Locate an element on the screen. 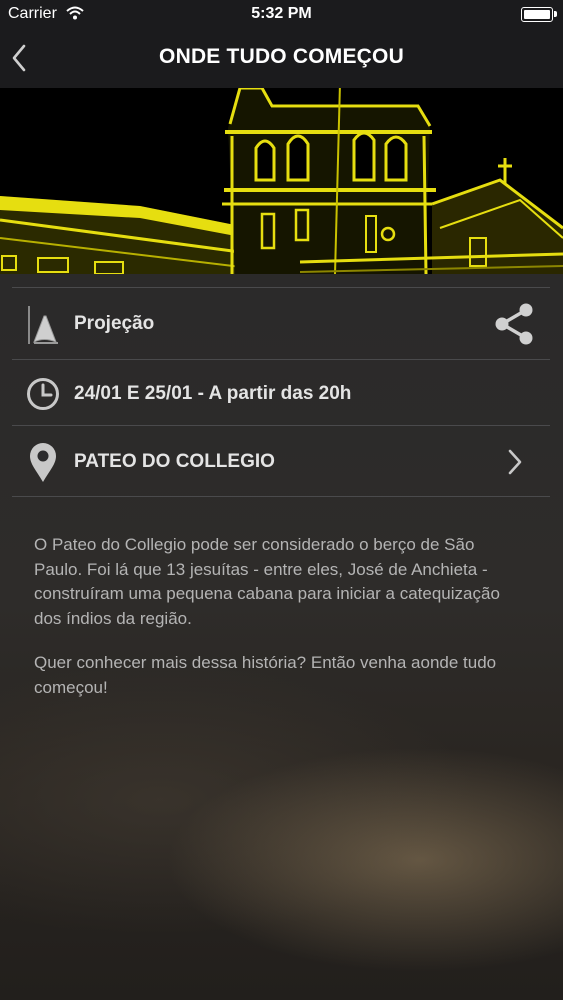 The image size is (563, 1000). share-icon is located at coordinates (514, 324).